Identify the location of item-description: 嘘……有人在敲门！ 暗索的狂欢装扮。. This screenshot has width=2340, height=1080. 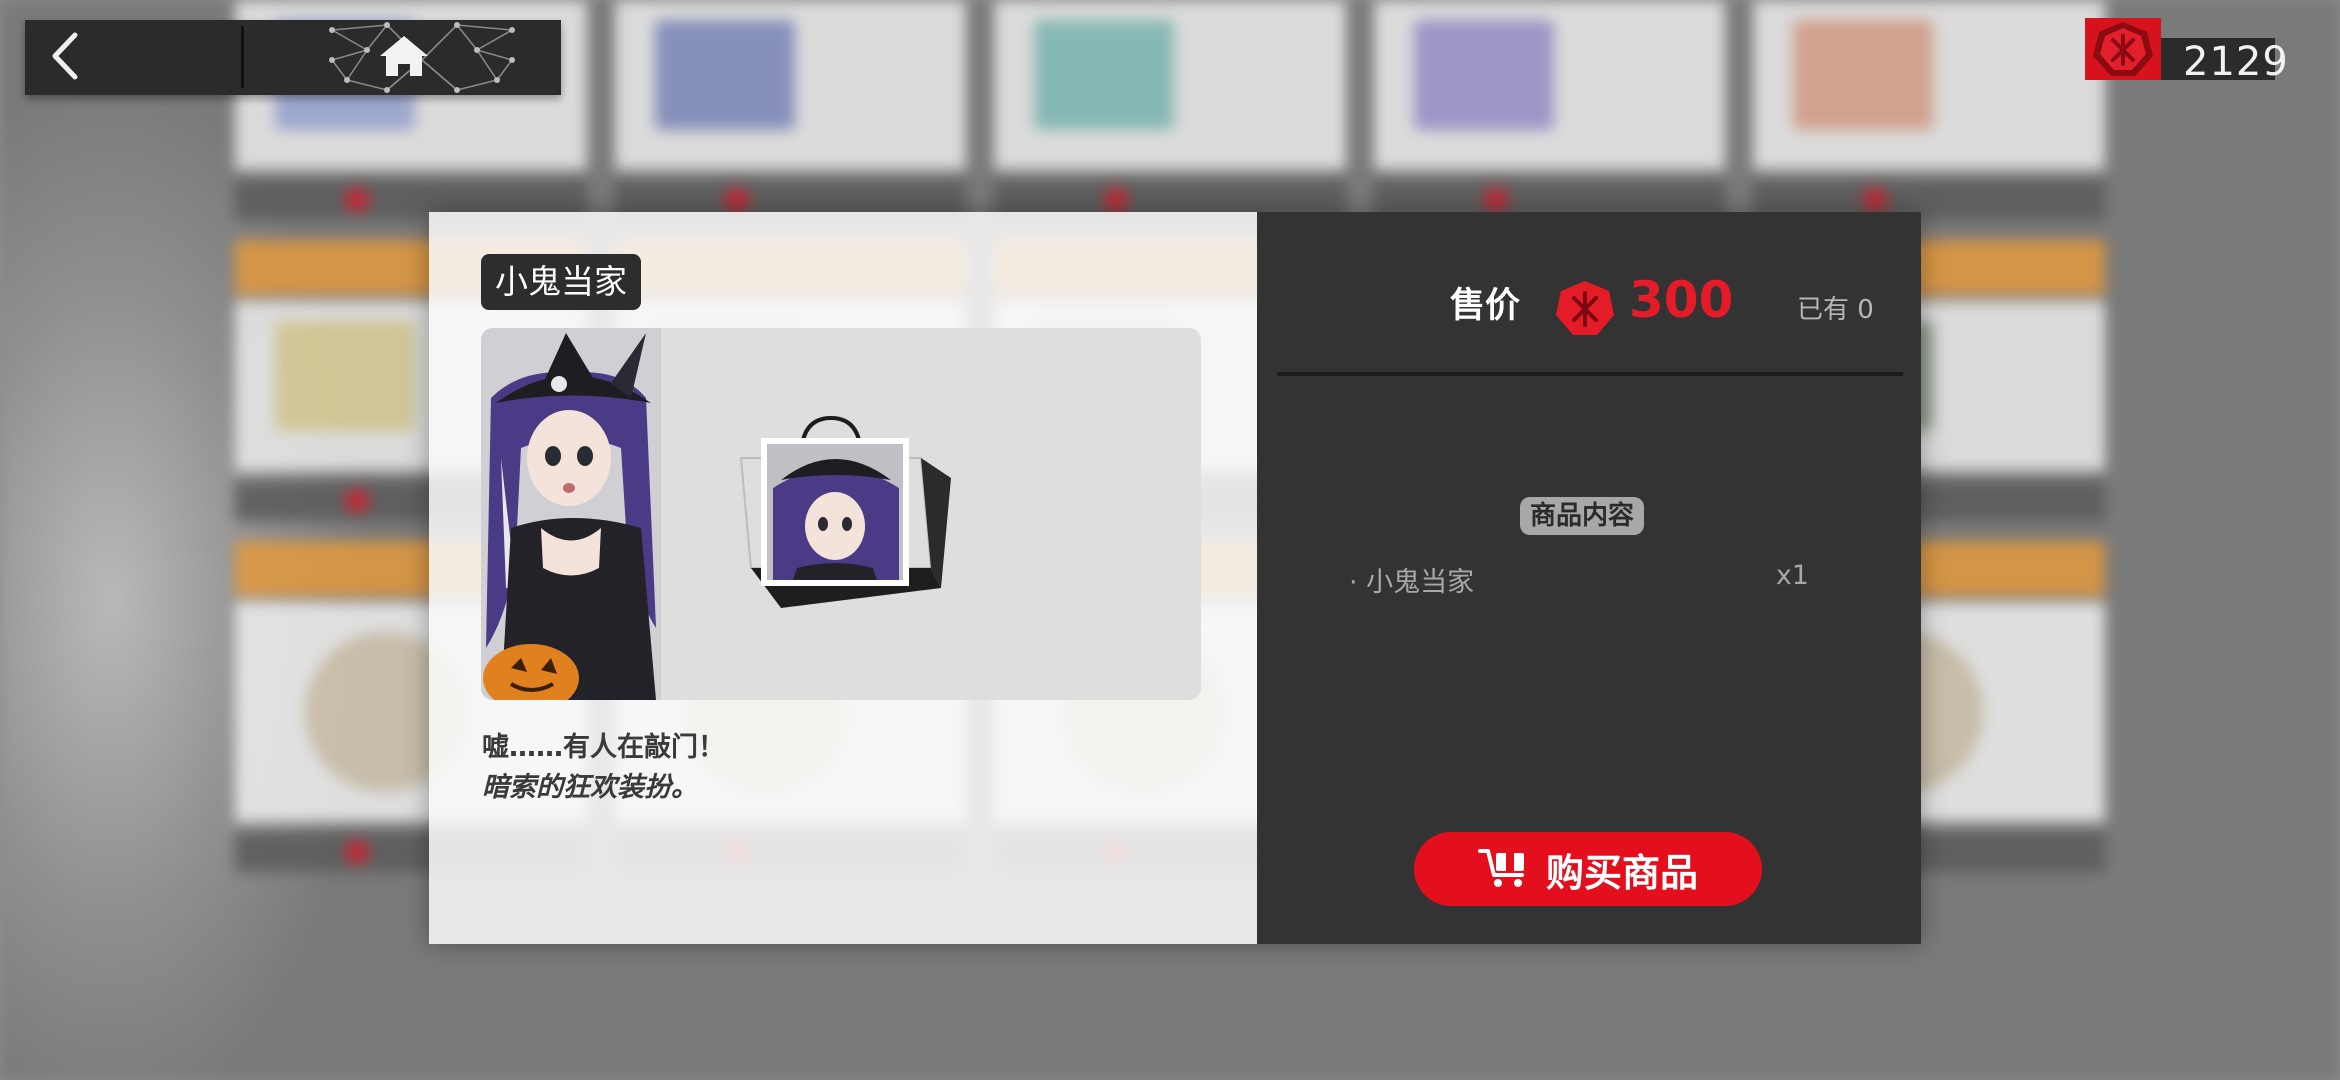
(603, 768).